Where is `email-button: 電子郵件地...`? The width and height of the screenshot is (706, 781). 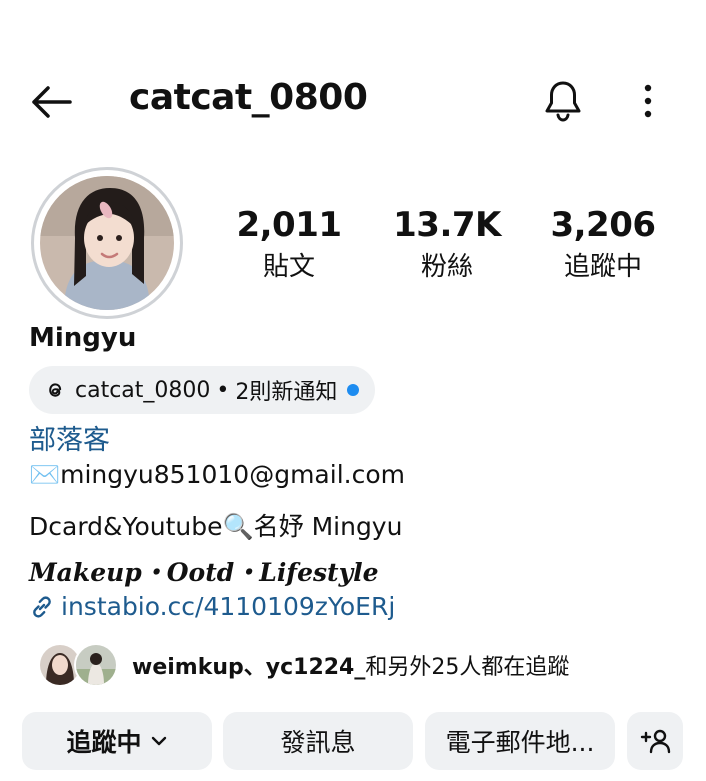 email-button: 電子郵件地... is located at coordinates (520, 741).